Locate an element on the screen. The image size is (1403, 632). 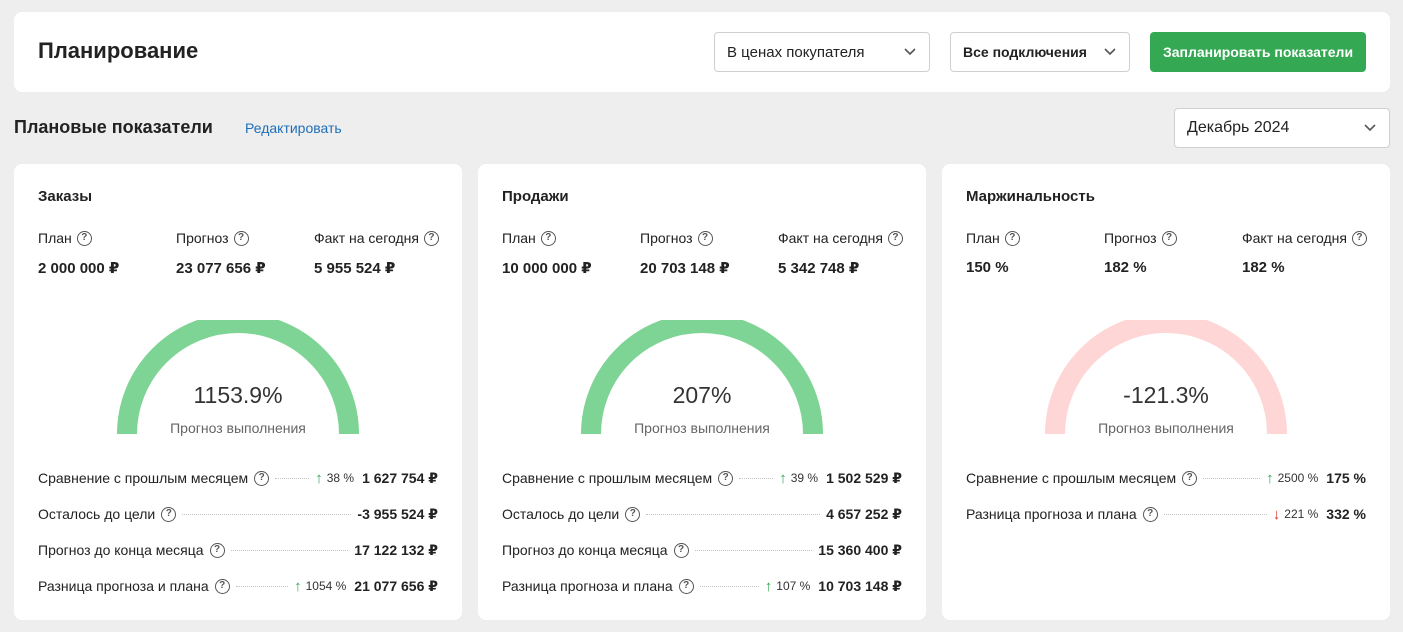
month-select: Декабрь 2024 is located at coordinates (1282, 128).